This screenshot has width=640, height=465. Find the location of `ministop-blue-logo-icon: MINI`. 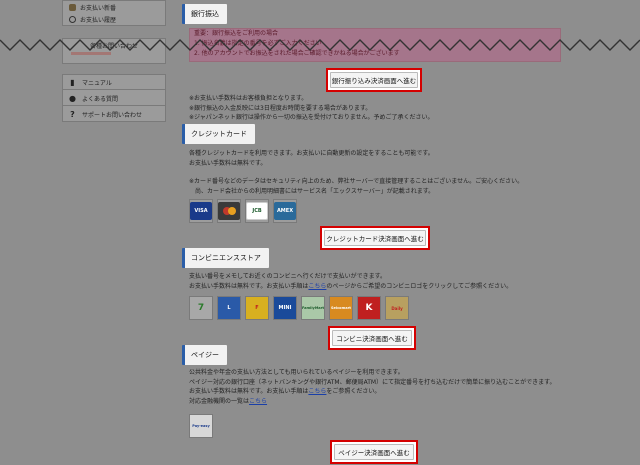

ministop-blue-logo-icon: MINI is located at coordinates (285, 308).